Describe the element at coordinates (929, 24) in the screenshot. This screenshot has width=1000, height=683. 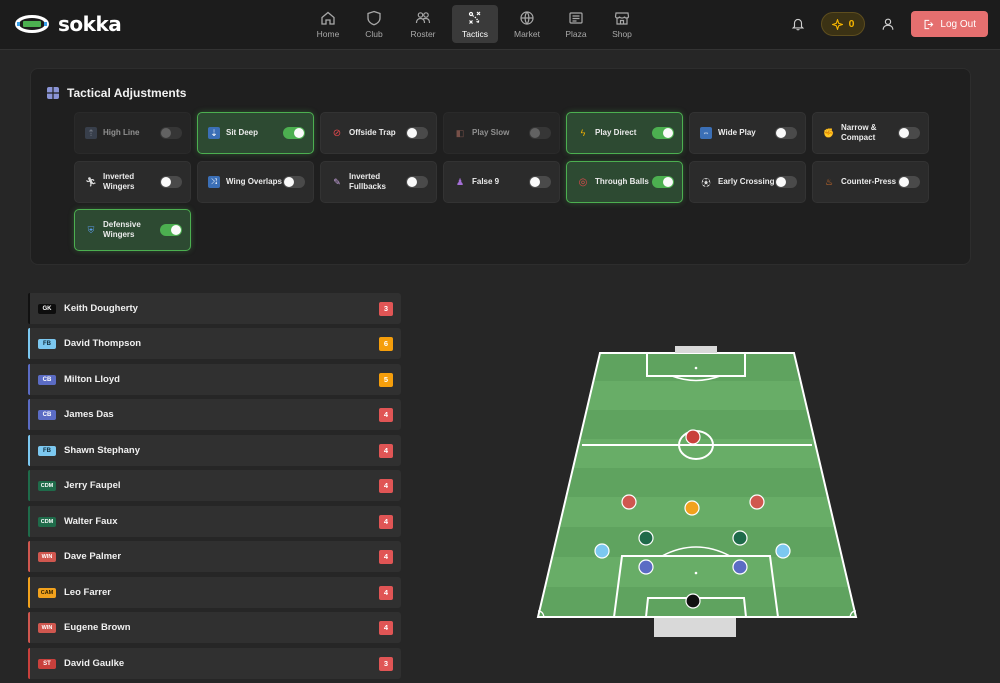
I see `logout-icon` at that location.